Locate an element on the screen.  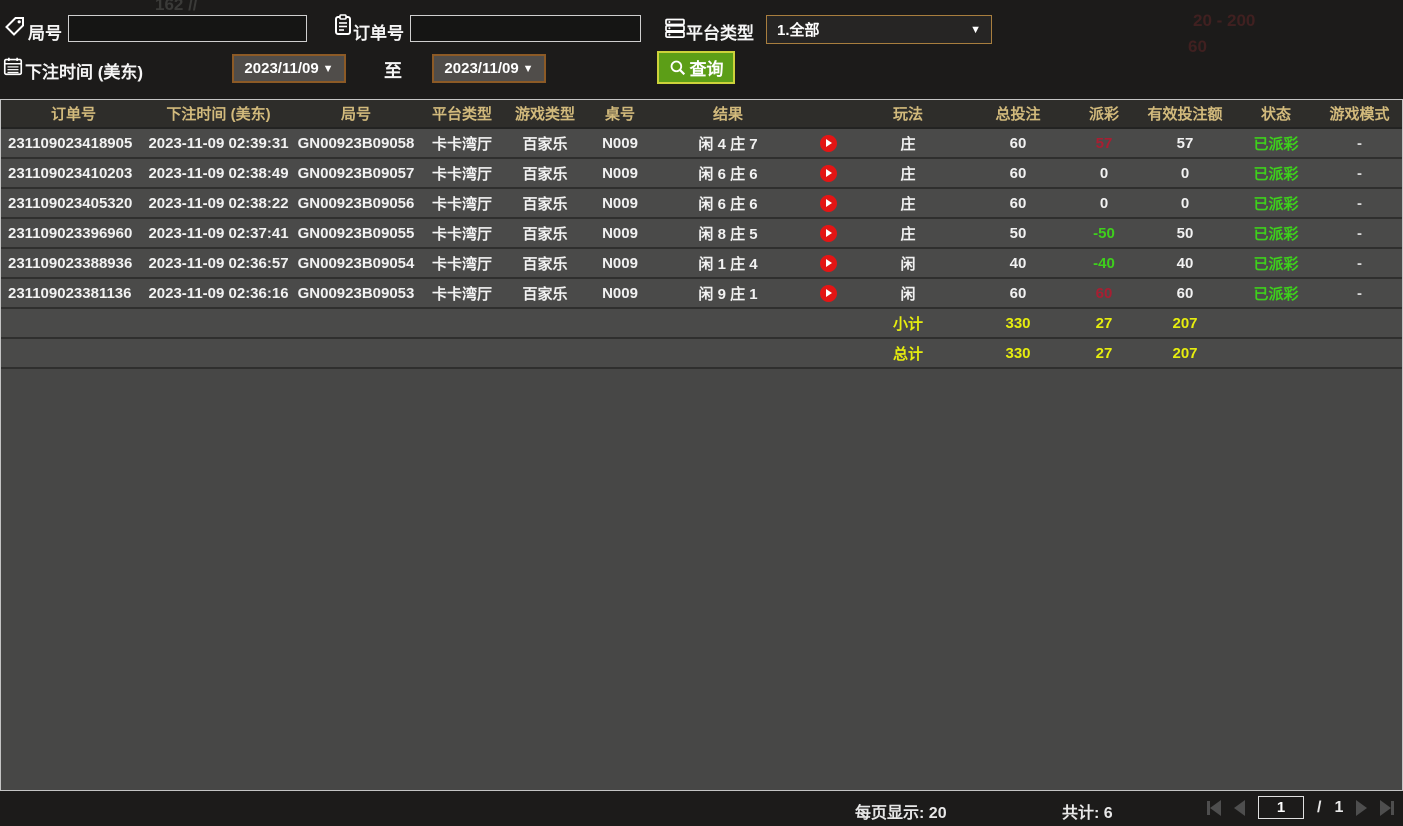
cell-total-bet: 40 is located at coordinates (1018, 263).